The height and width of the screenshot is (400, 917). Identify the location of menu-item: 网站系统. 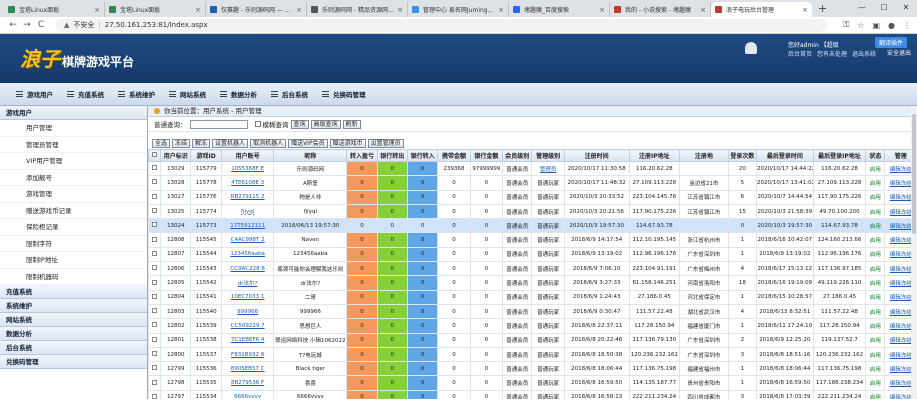
(187, 94).